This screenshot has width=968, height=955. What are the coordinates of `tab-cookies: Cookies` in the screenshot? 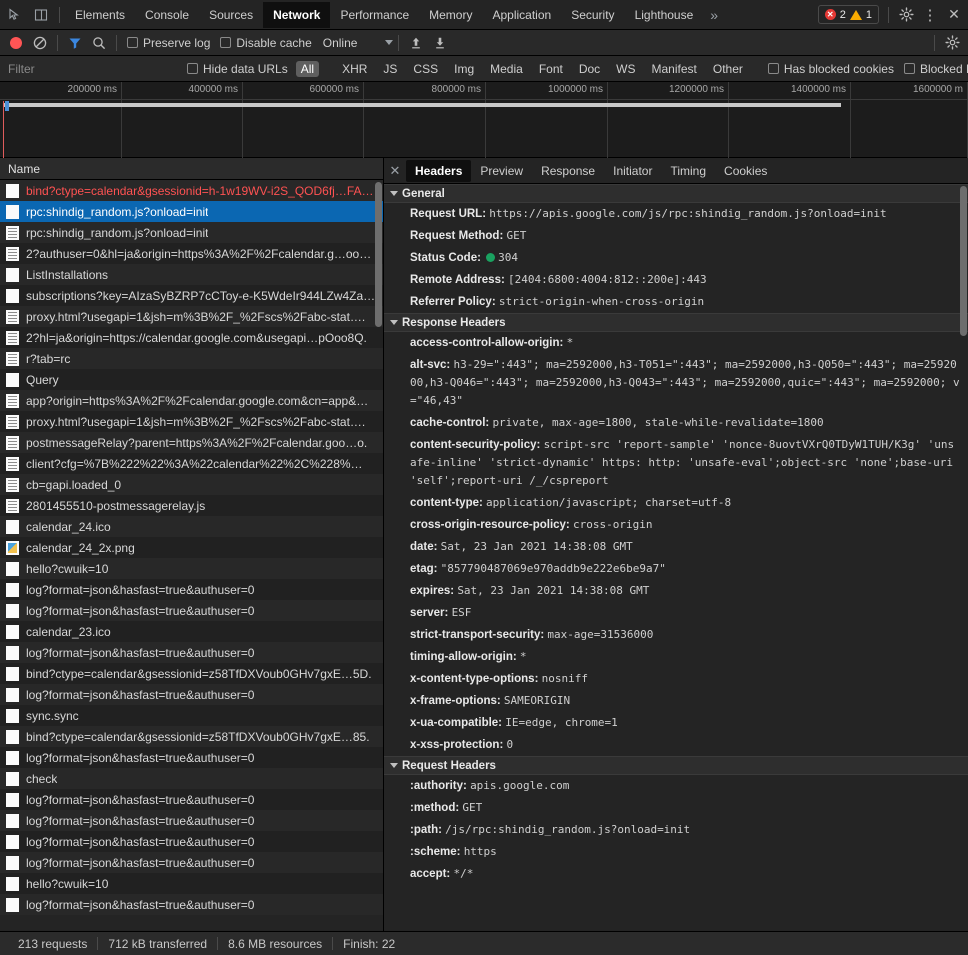 It's located at (745, 171).